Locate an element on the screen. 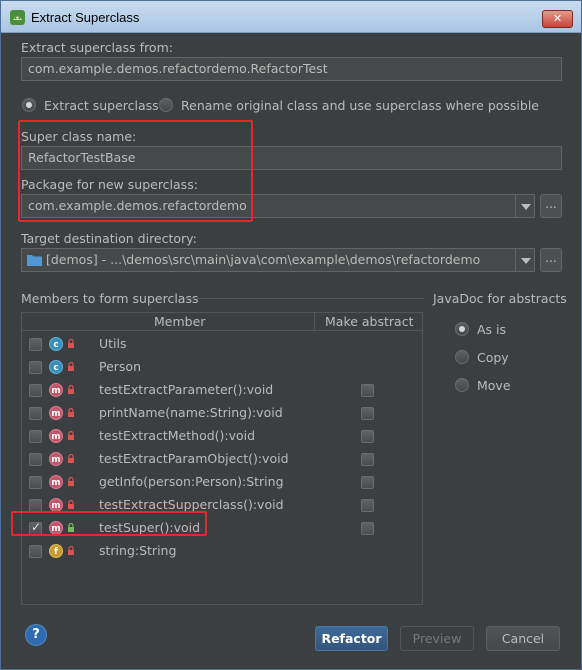 The image size is (582, 670). table-row: m getInfo(person:Person):String is located at coordinates (222, 482).